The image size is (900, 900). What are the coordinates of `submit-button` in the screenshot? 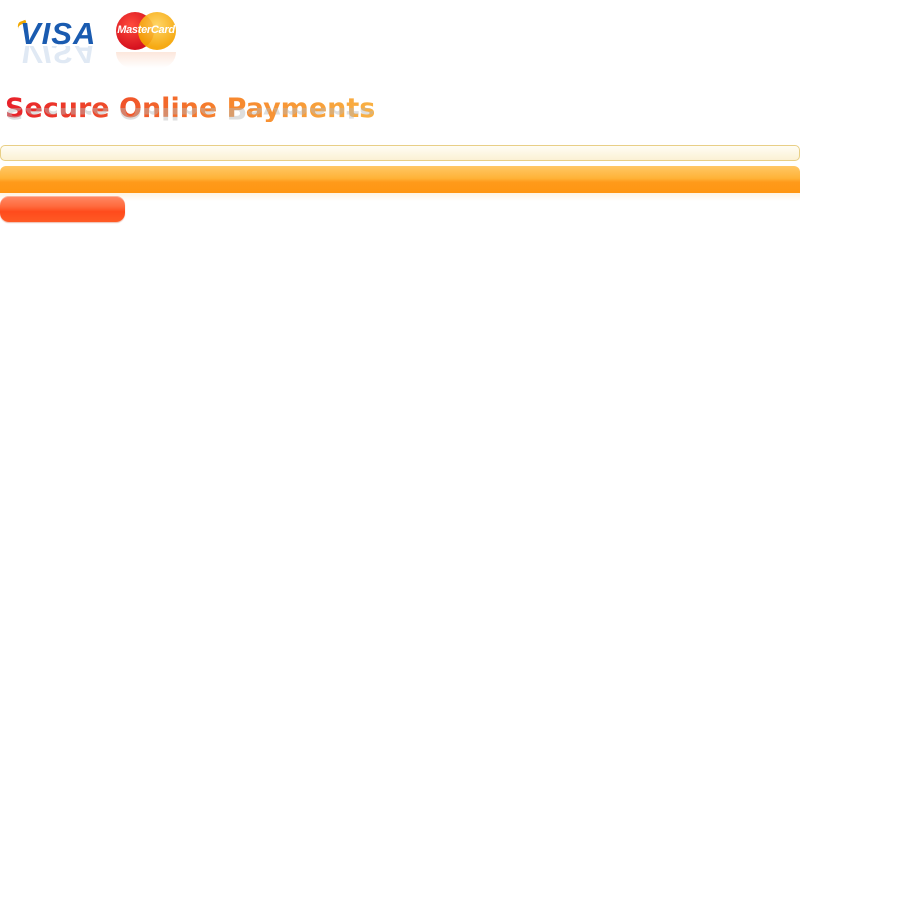 It's located at (62, 209).